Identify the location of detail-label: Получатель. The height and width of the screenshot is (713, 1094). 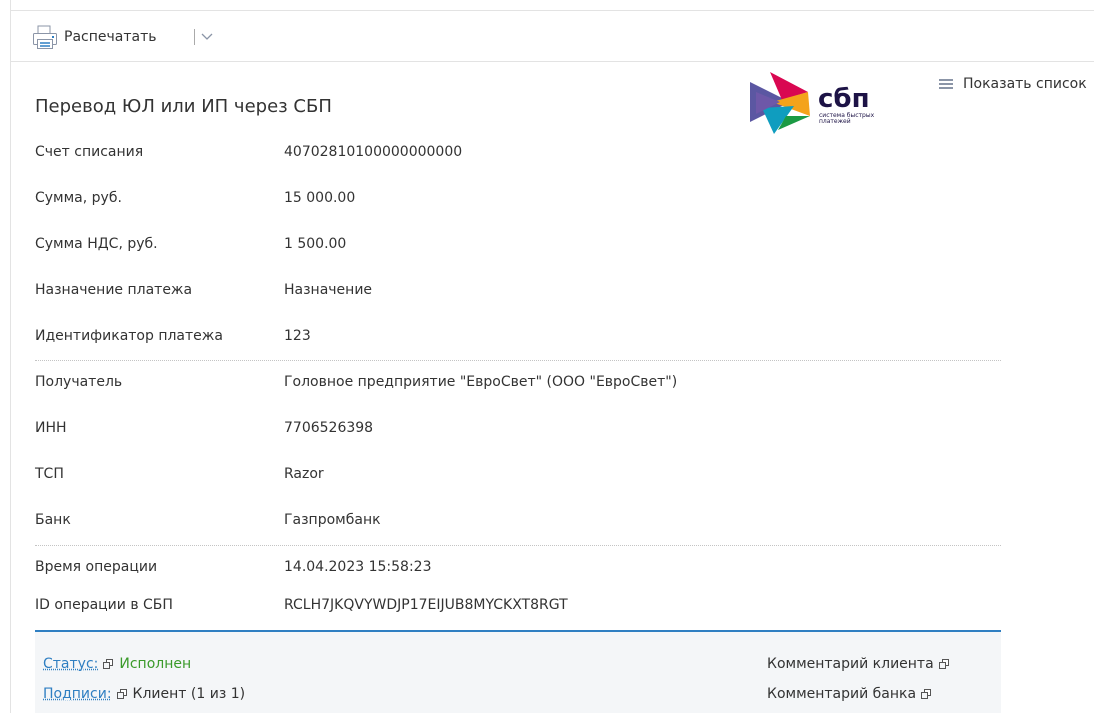
(79, 382).